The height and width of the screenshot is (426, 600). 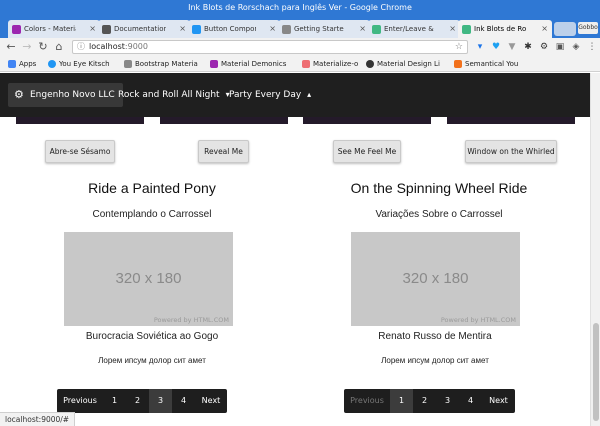 What do you see at coordinates (576, 47) in the screenshot?
I see `extension-shield-icon: ◈` at bounding box center [576, 47].